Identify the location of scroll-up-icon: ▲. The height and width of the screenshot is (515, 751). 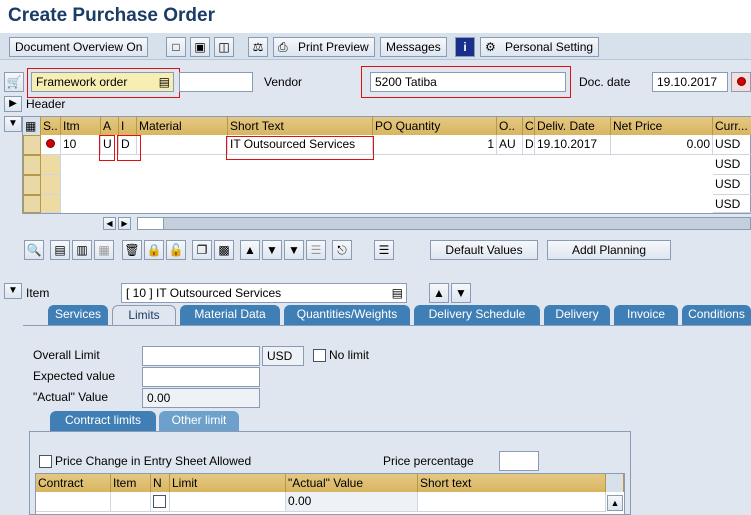
(615, 503).